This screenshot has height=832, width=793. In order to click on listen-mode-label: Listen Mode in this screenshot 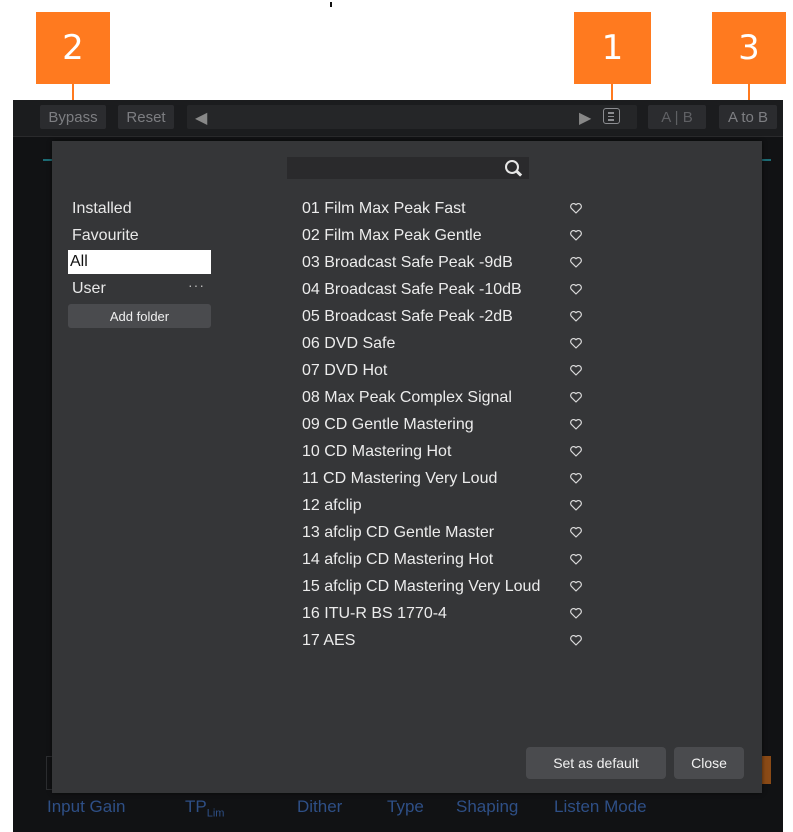, I will do `click(600, 806)`.